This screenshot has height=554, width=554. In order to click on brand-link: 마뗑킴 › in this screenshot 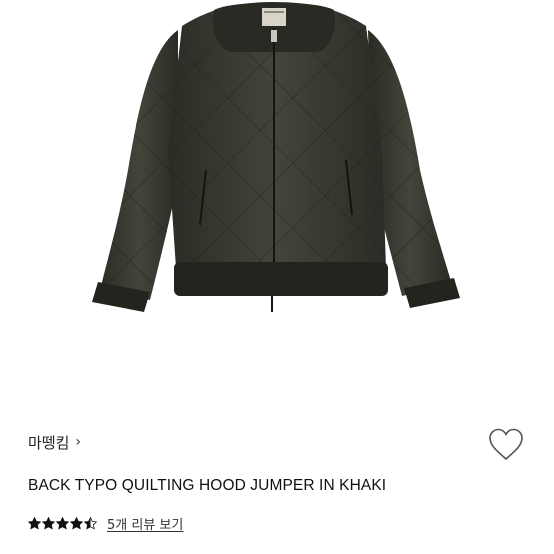, I will do `click(54, 442)`.